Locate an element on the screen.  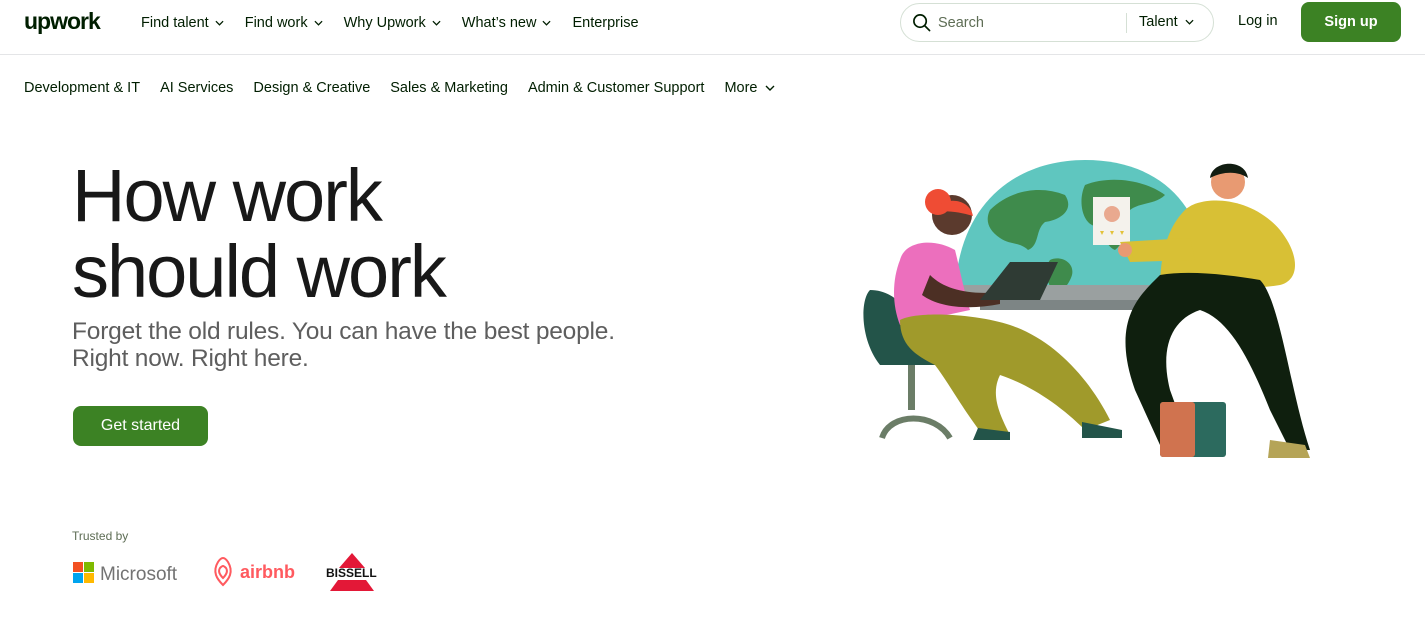
category-sales-marketing: Sales & Marketing is located at coordinates (449, 88).